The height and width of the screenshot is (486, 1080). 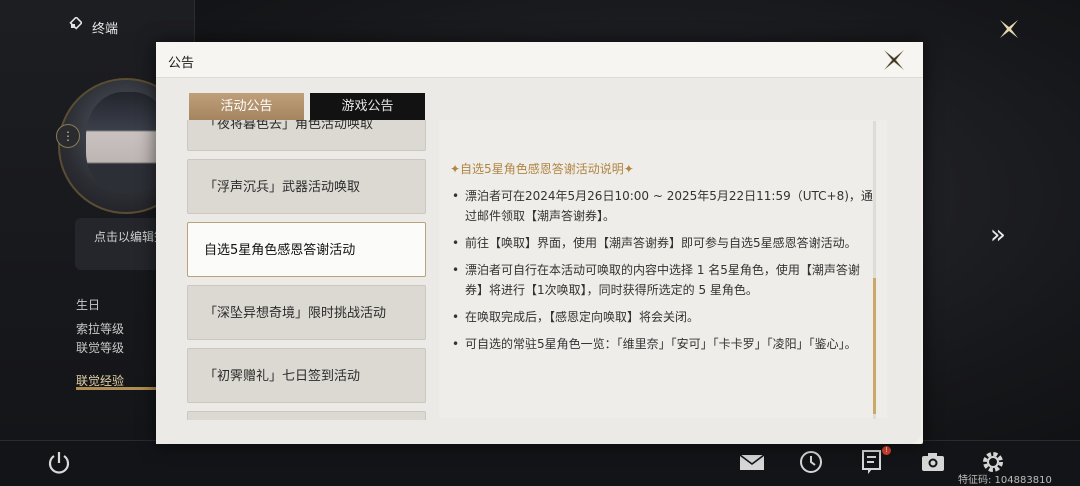 I want to click on list-item: 「初霁赠礼」七日签到活动, so click(x=306, y=375).